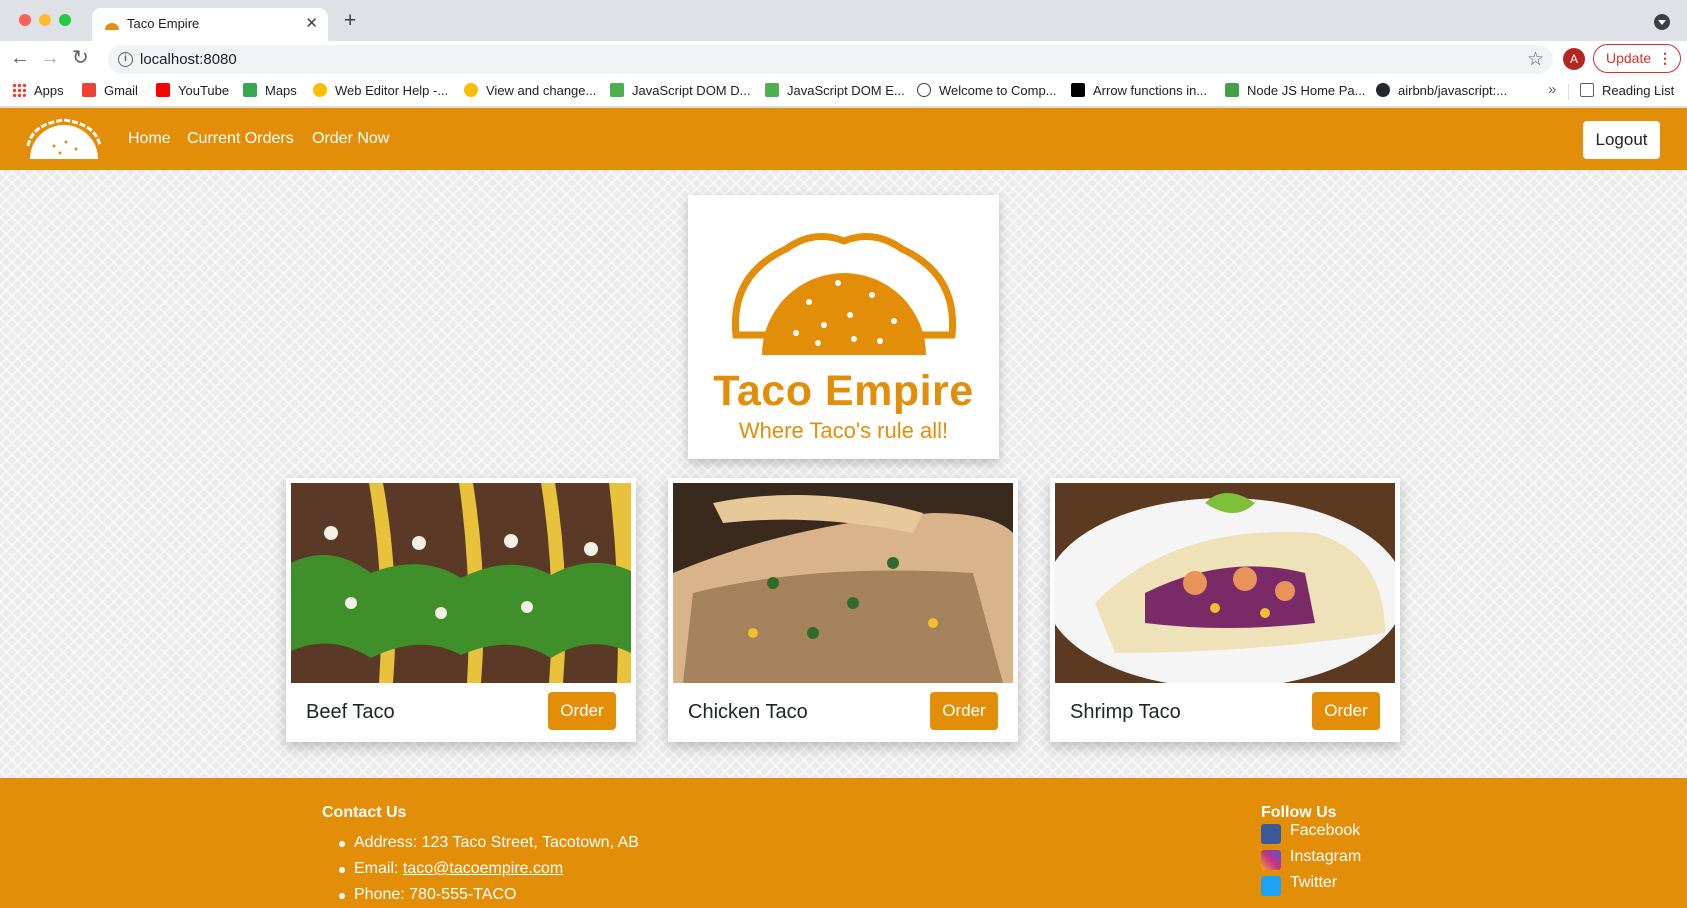 This screenshot has width=1687, height=908. Describe the element at coordinates (270, 90) in the screenshot. I see `bookmark-maps: Maps` at that location.